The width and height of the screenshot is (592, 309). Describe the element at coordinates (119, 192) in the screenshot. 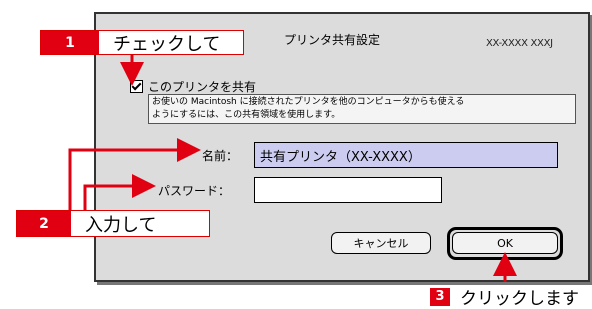

I see `arrow-to-password-field` at that location.